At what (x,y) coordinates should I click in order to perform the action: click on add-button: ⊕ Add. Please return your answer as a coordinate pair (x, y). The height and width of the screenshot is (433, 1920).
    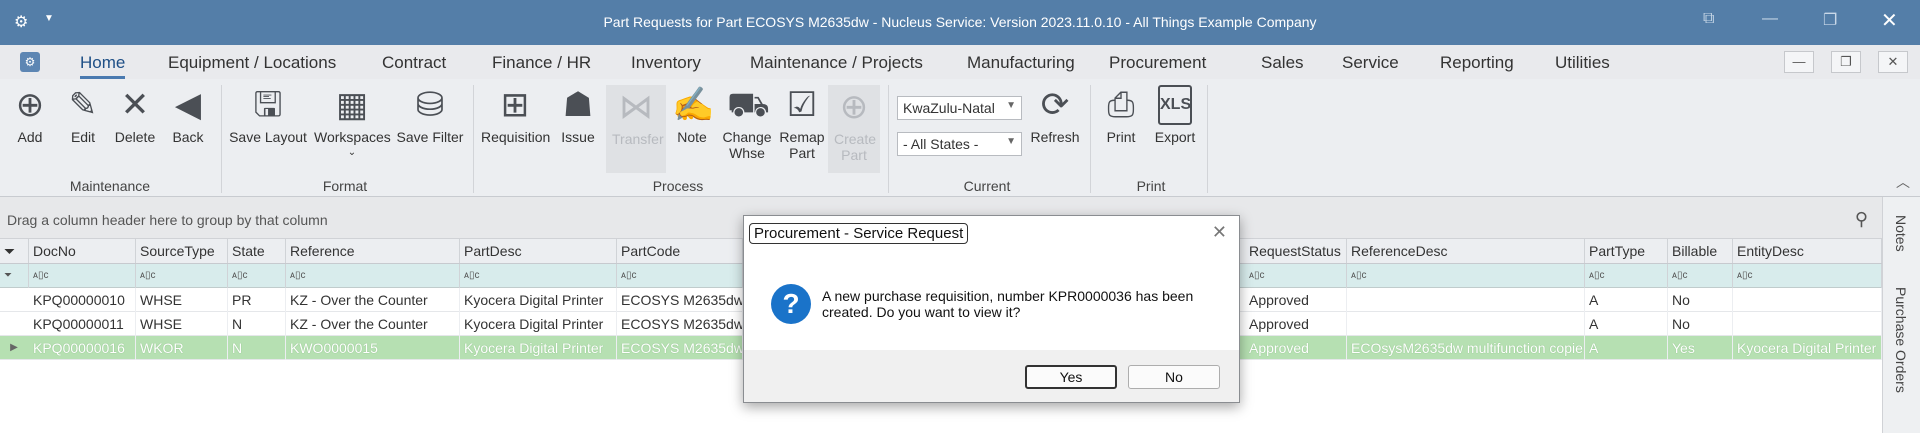
    Looking at the image, I should click on (30, 115).